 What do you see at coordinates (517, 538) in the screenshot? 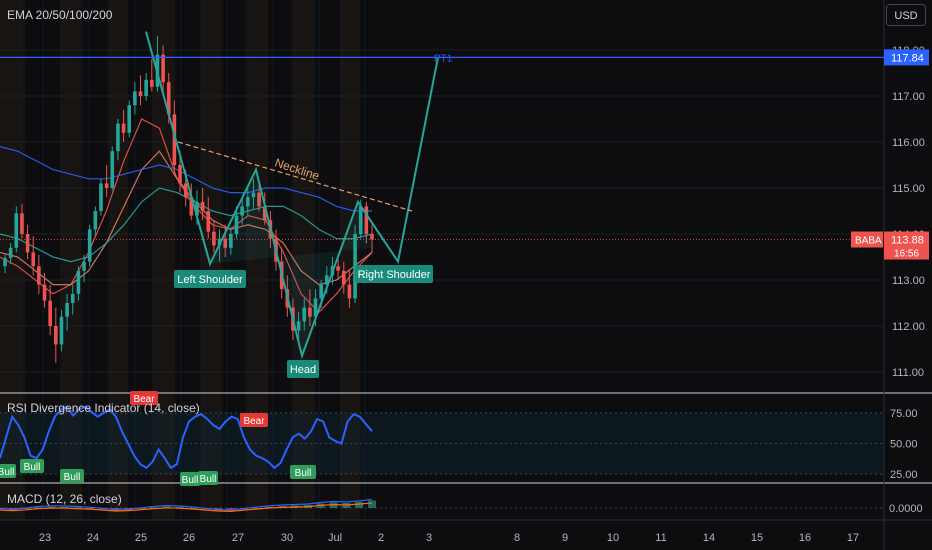
I see `time-tick: 8` at bounding box center [517, 538].